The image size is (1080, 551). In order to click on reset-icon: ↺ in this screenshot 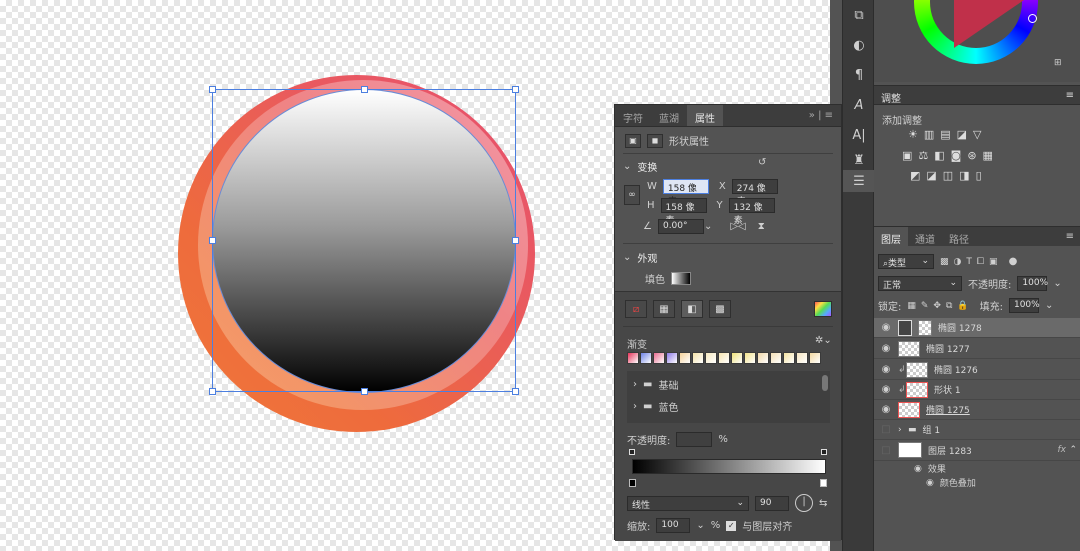, I will do `click(762, 162)`.